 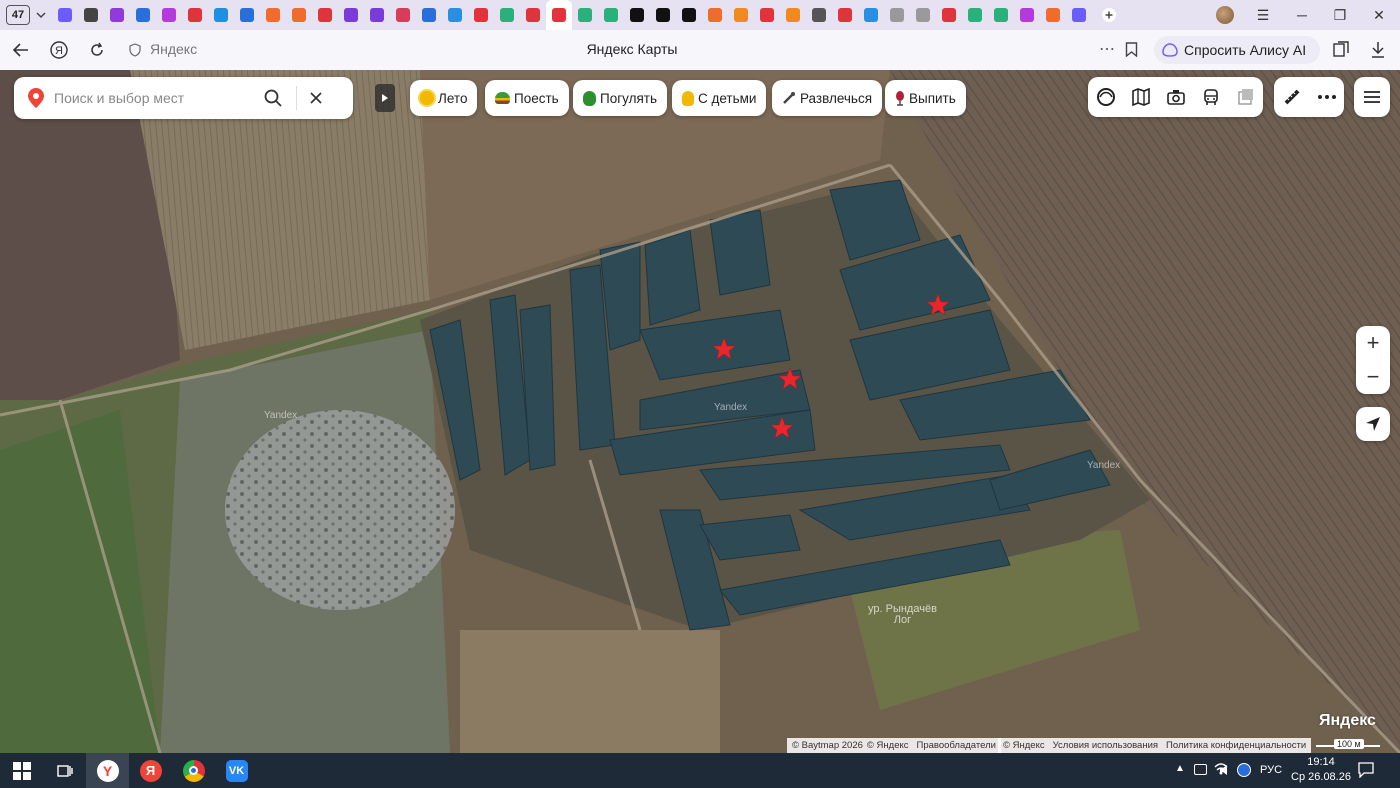 What do you see at coordinates (1302, 15) in the screenshot?
I see `minimize-icon: ─` at bounding box center [1302, 15].